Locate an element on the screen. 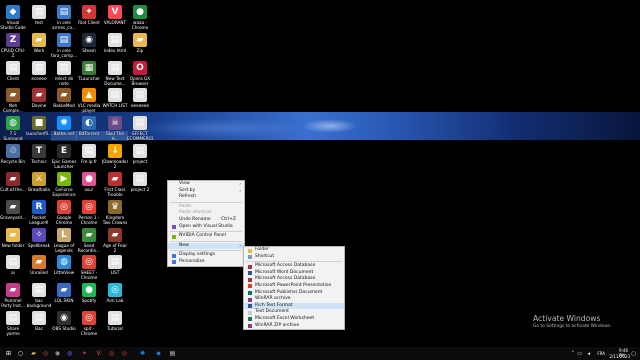  menu-item-personalize: Personalize is located at coordinates (206, 262).